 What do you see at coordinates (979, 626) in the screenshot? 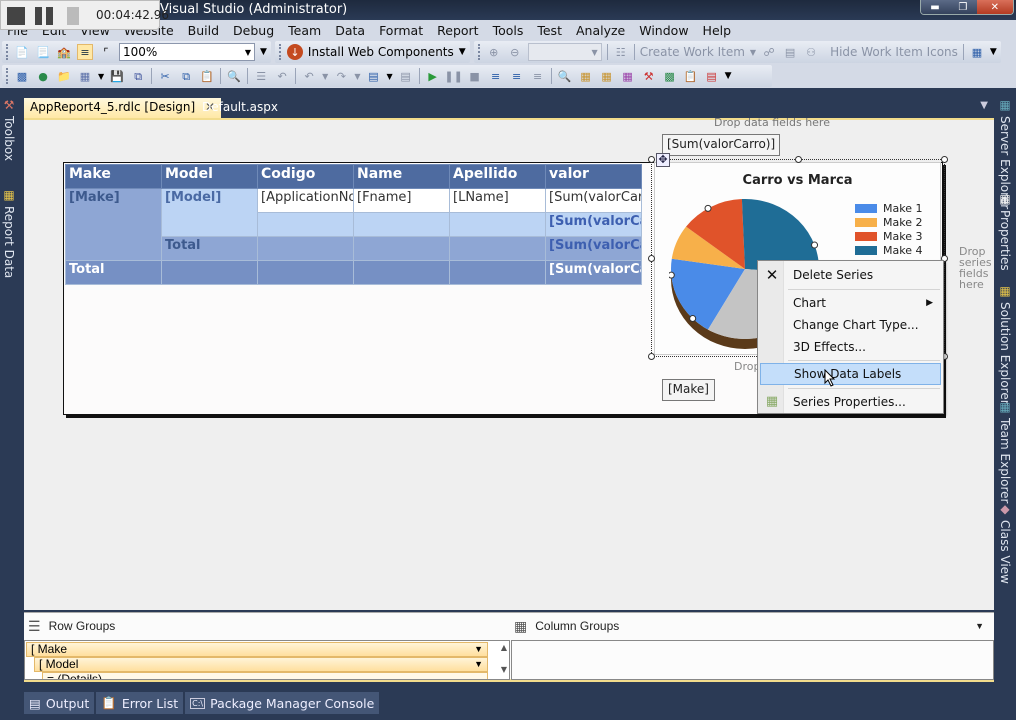
I see `grouping-mode-dropdown: ▼` at bounding box center [979, 626].